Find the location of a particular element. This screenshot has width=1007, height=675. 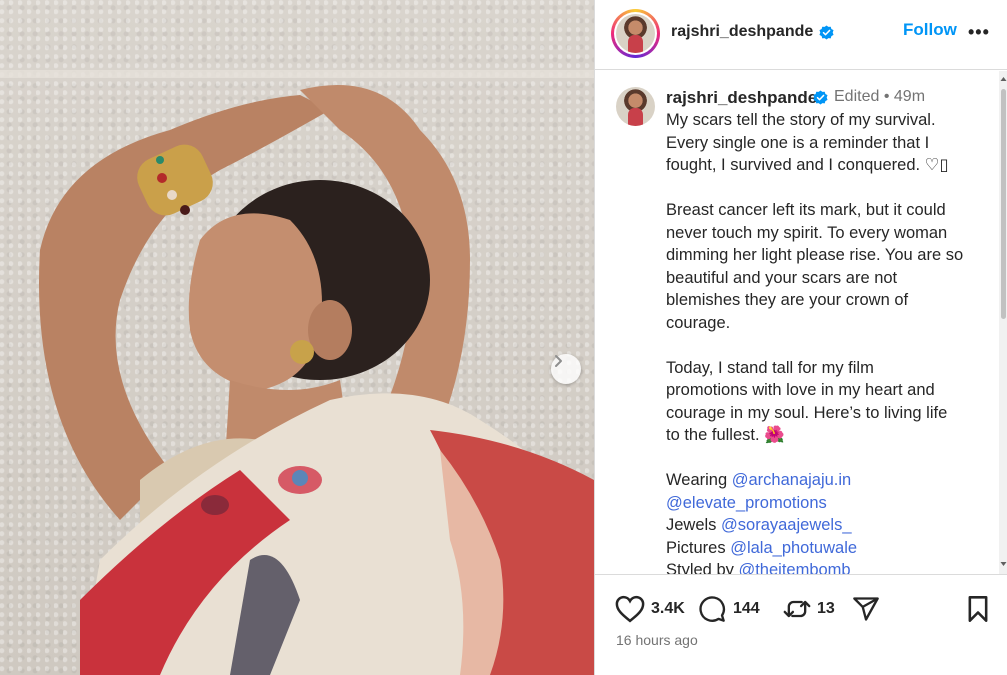

caption-line: never touch my spirit. To every woman is located at coordinates (807, 232).